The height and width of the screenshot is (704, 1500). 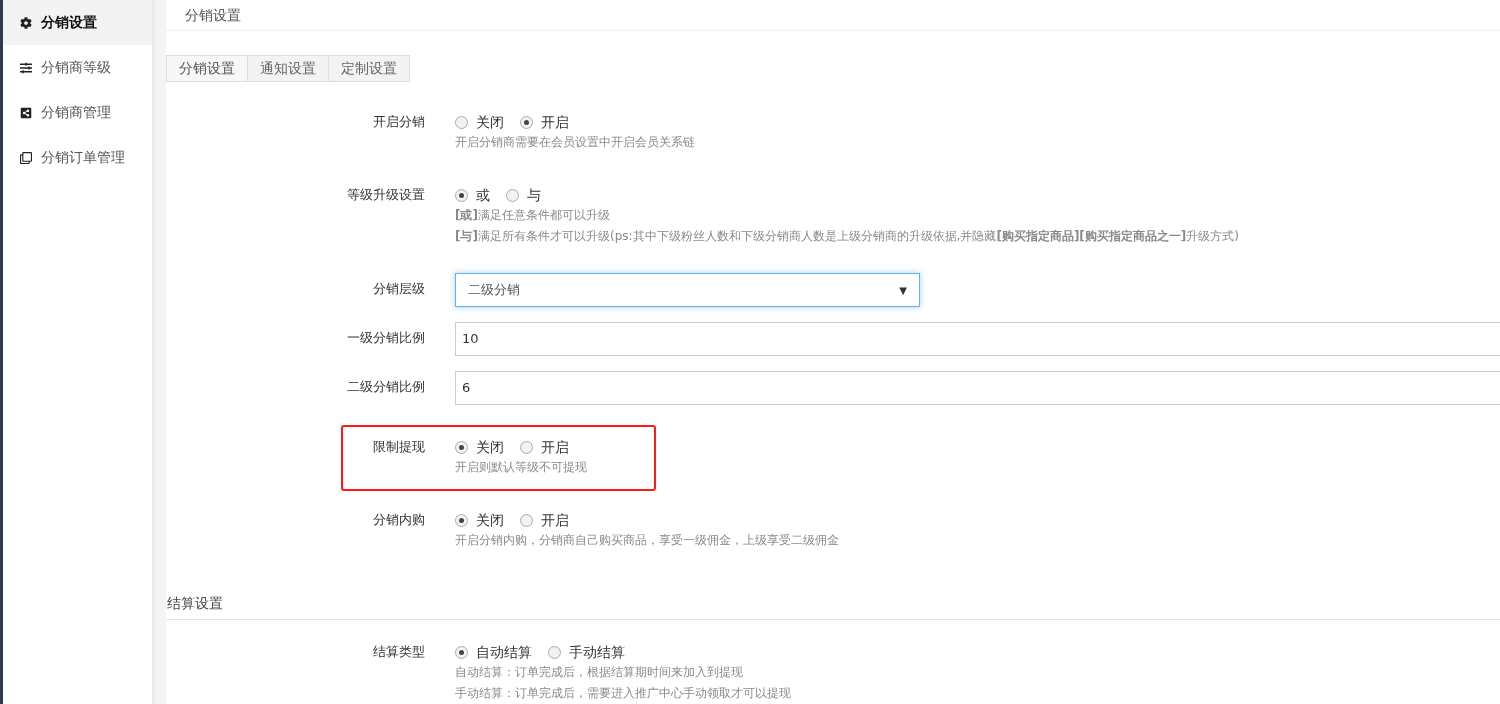 What do you see at coordinates (77, 112) in the screenshot?
I see `sidebar-item: 分销商管理` at bounding box center [77, 112].